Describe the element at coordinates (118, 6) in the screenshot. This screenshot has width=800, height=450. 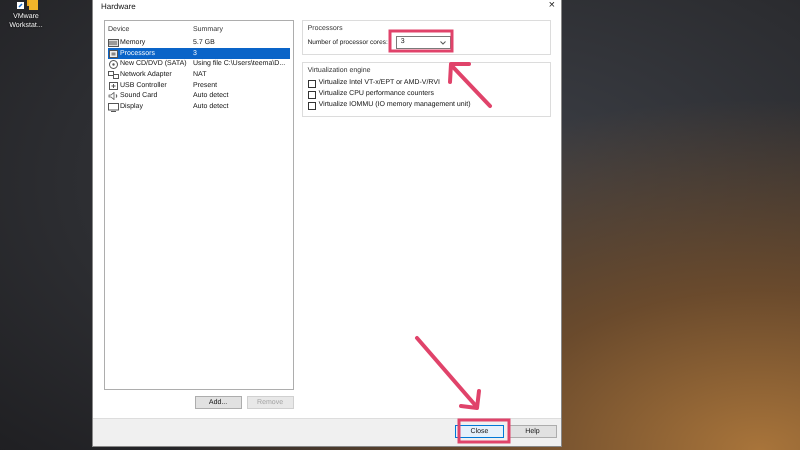
I see `window-title: Hardware` at that location.